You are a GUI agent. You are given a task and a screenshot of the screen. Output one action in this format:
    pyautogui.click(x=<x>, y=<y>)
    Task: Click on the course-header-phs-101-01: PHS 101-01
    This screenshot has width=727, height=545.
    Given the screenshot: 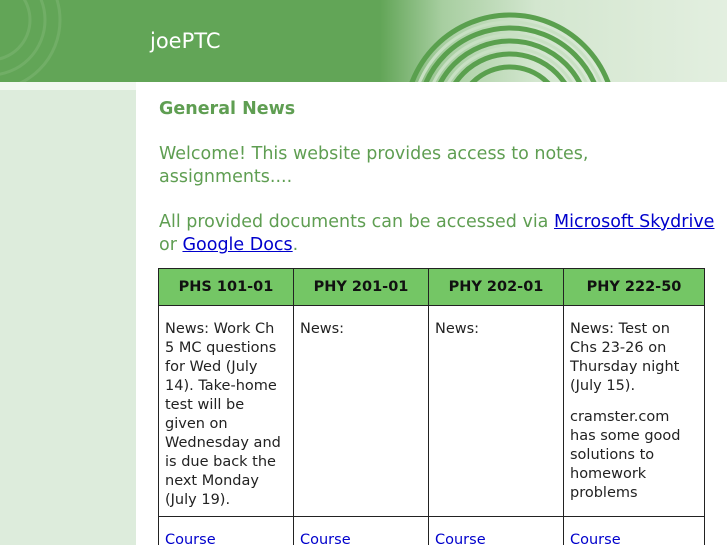 What is the action you would take?
    pyautogui.click(x=226, y=287)
    